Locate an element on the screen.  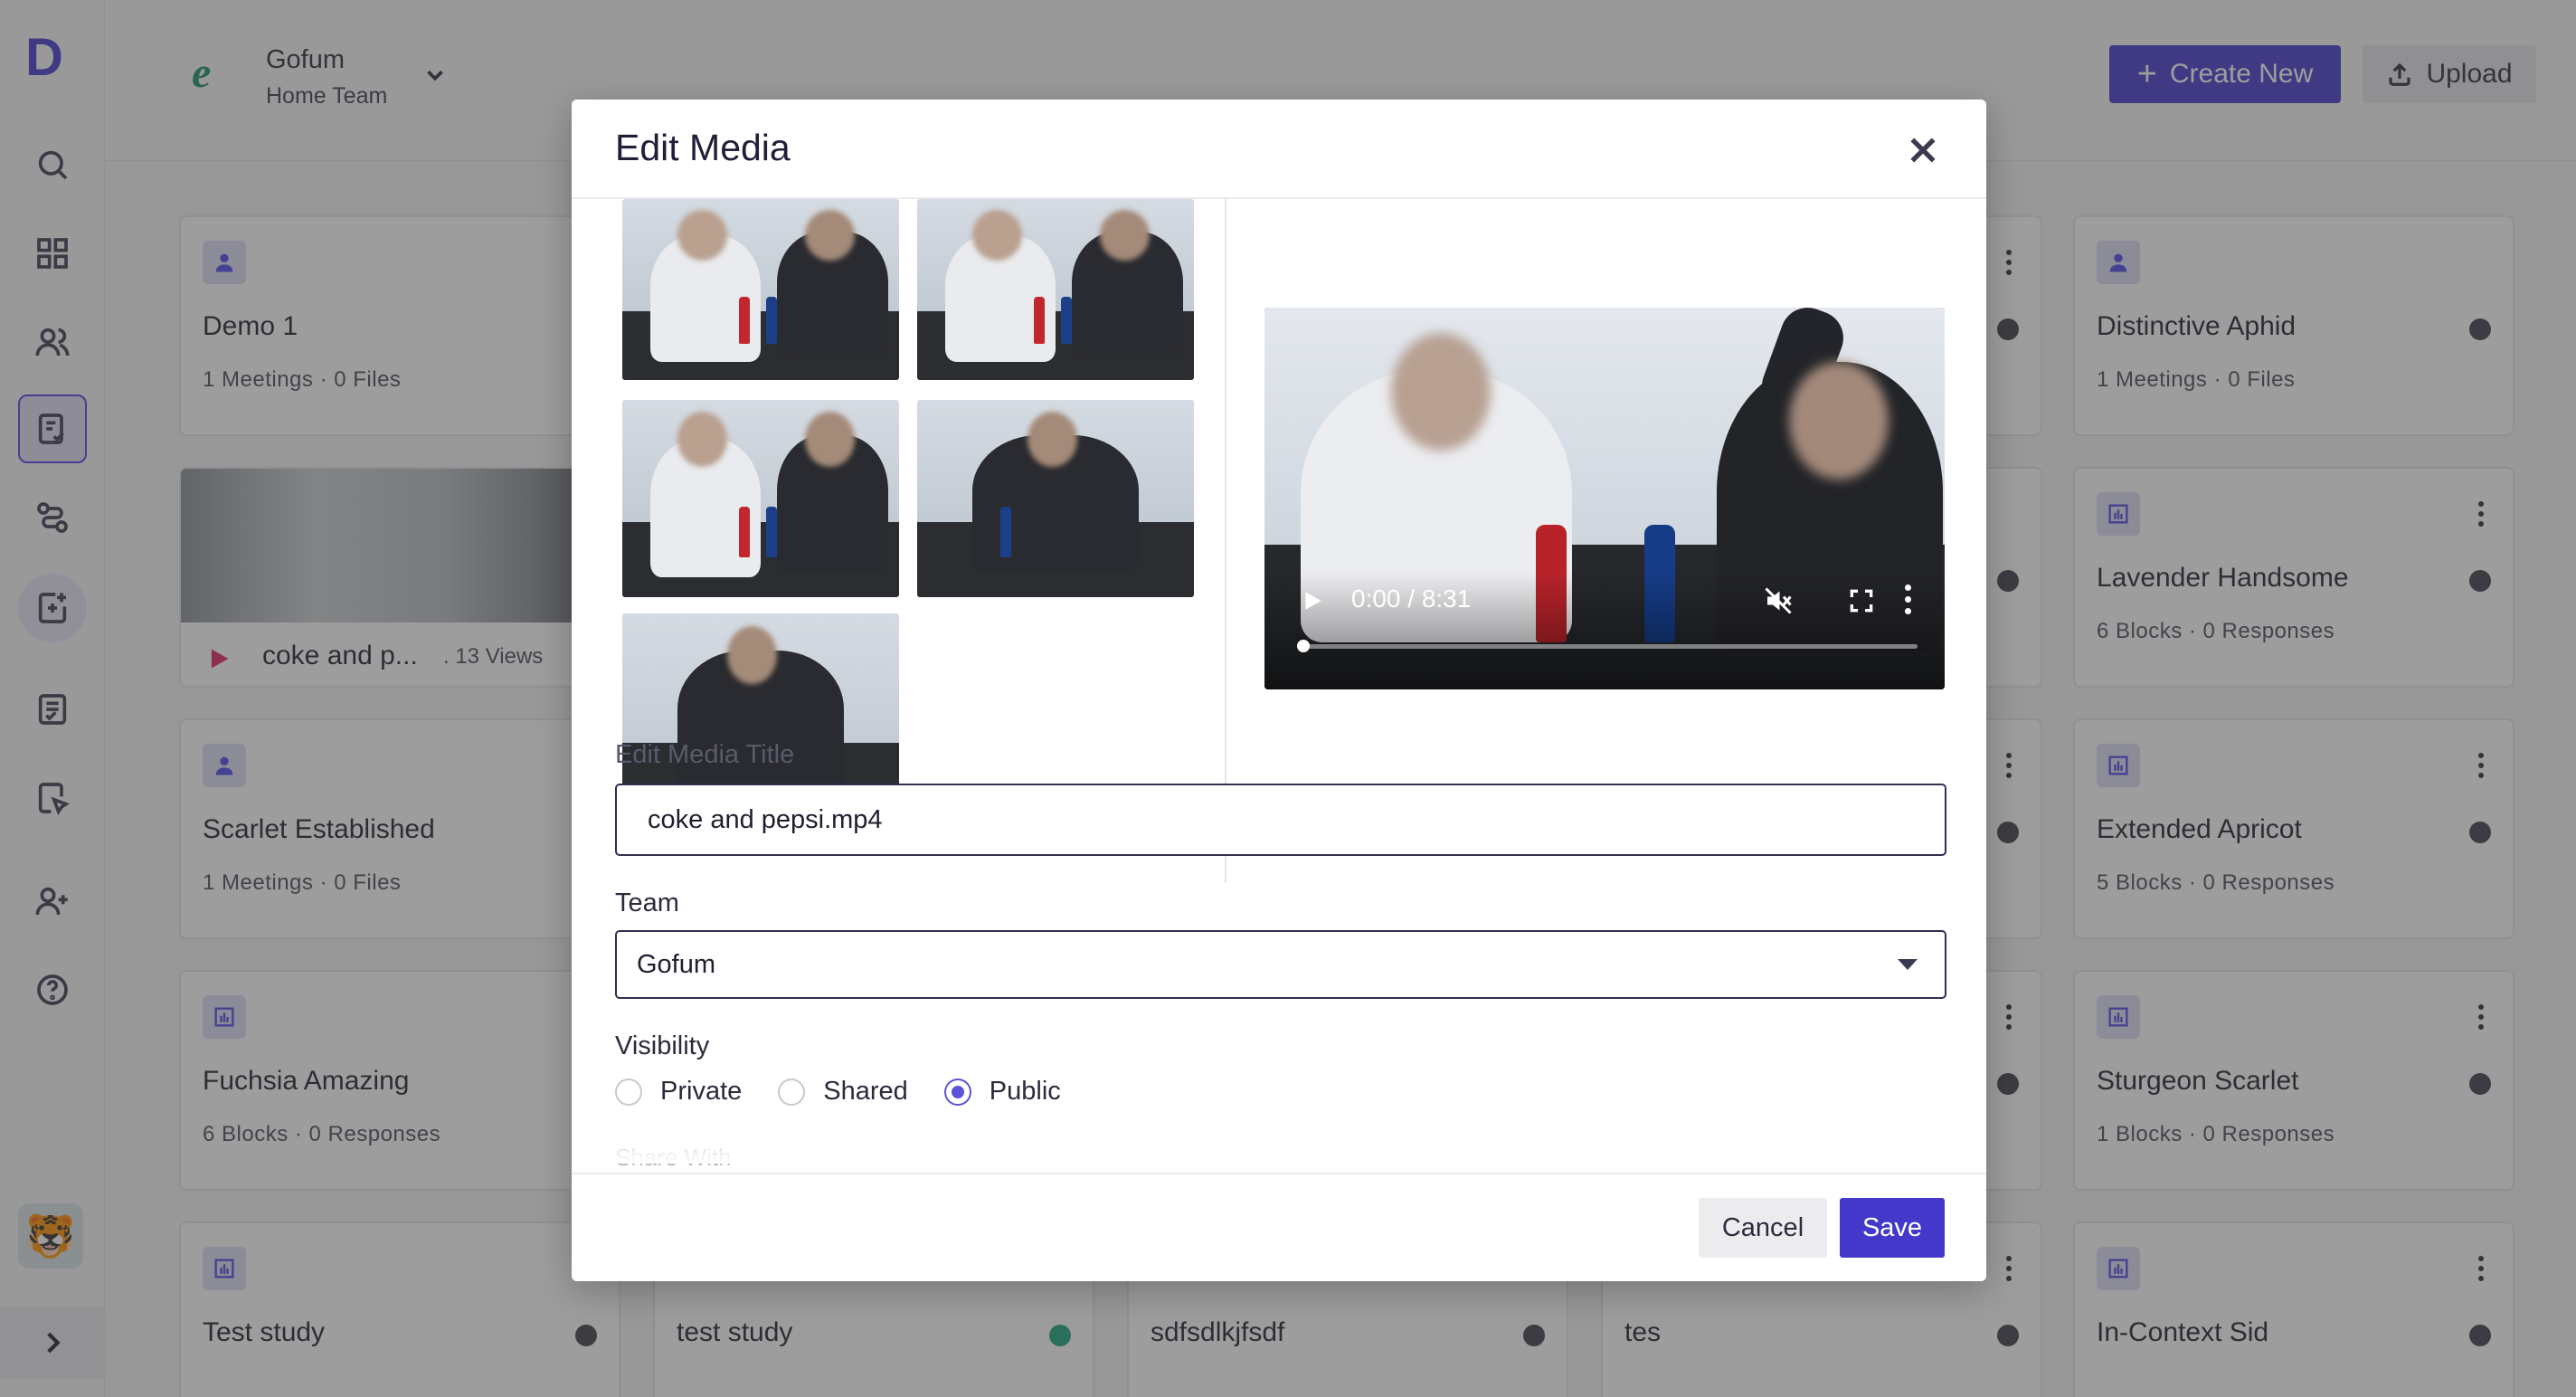
visibility-label: Visibility is located at coordinates (663, 1045).